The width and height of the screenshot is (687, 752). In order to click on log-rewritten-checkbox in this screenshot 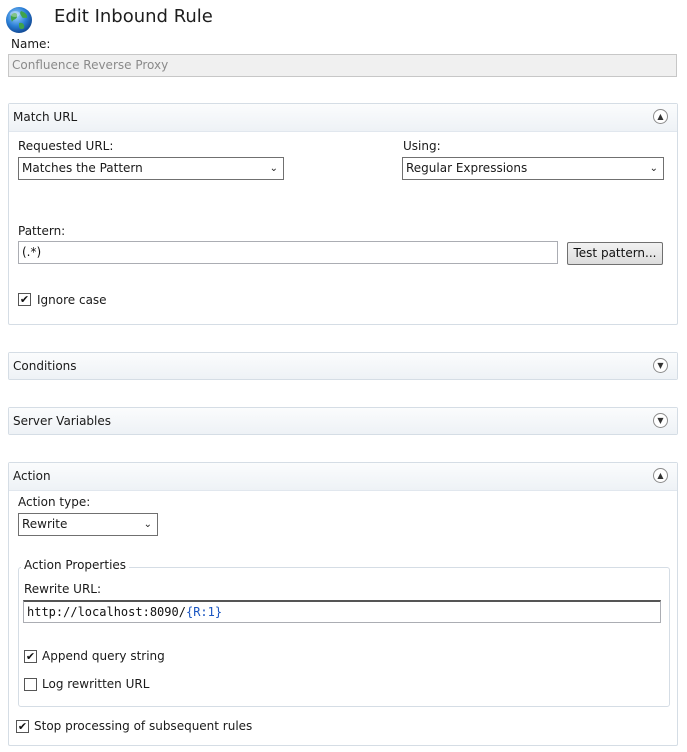, I will do `click(30, 684)`.